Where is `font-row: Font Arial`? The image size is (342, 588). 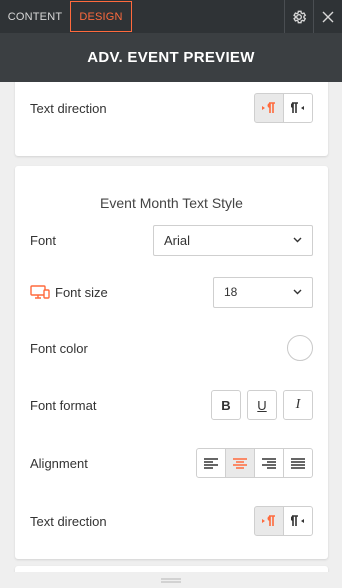
font-row: Font Arial is located at coordinates (171, 240).